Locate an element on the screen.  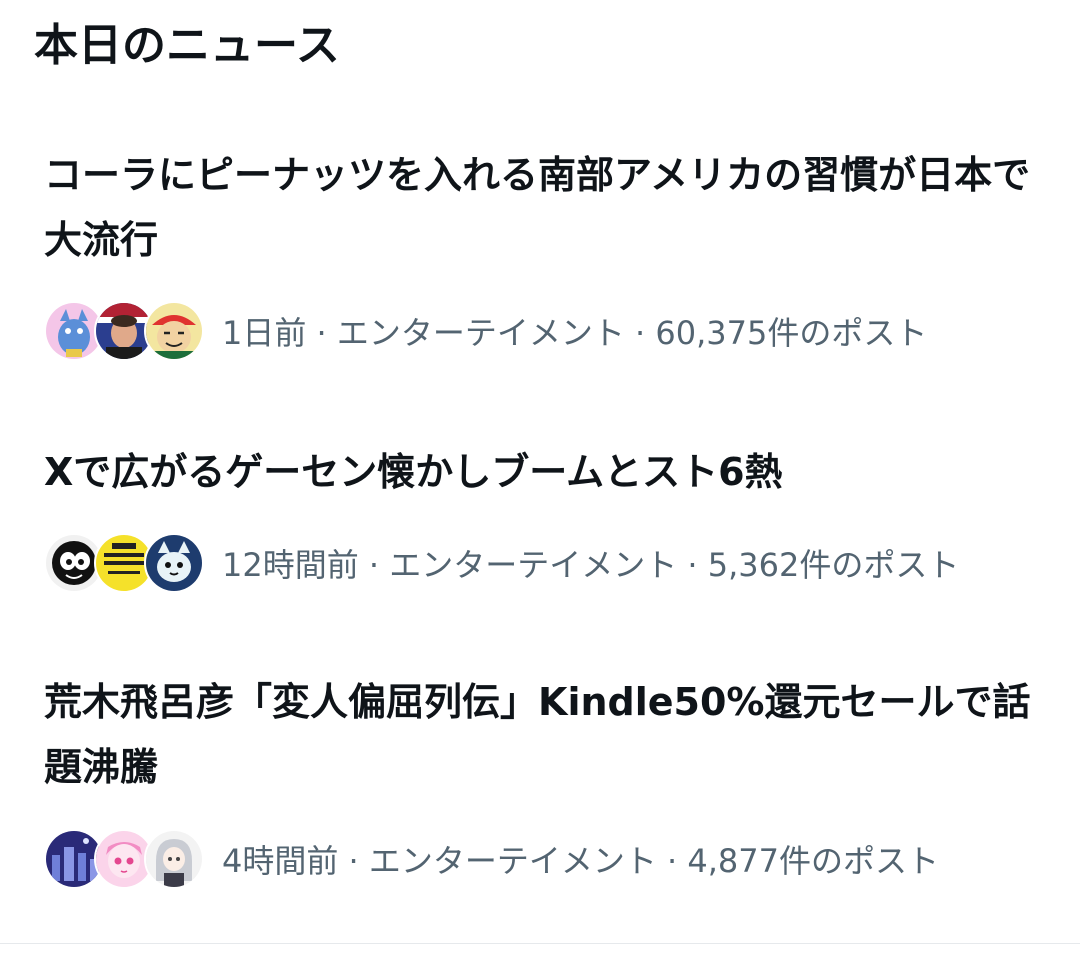
cat-avatar is located at coordinates (174, 563).